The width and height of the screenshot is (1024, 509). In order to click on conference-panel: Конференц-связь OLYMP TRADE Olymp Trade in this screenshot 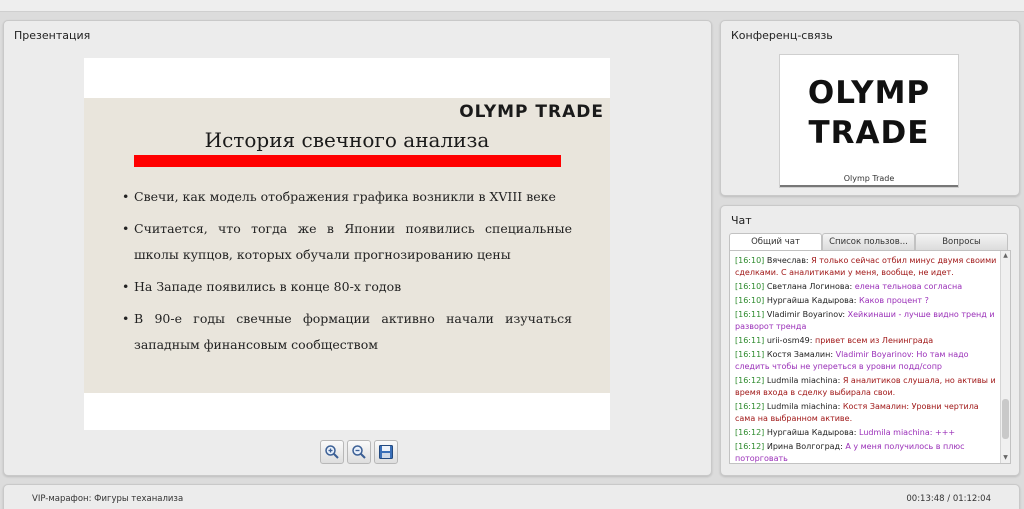, I will do `click(870, 108)`.